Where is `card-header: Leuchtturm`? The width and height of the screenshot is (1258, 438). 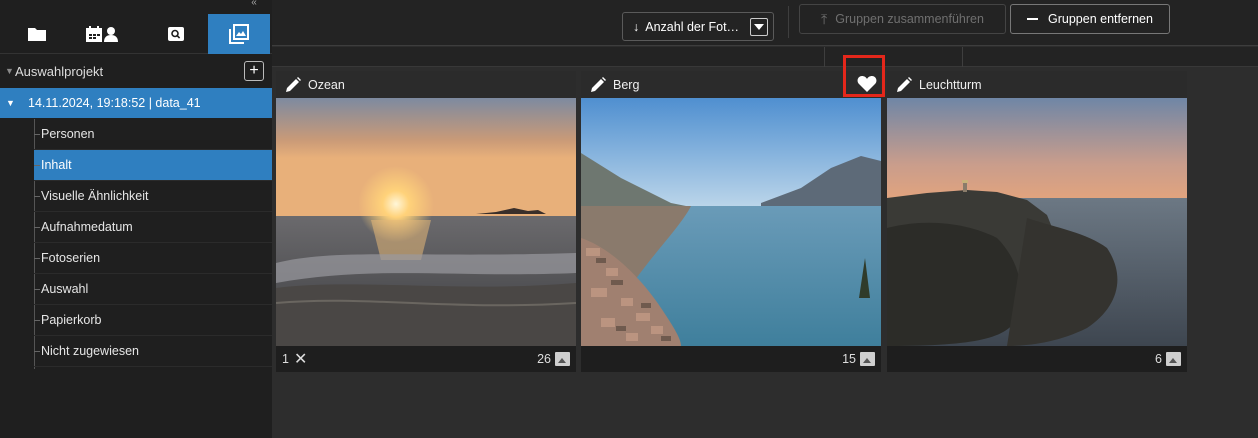 card-header: Leuchtturm is located at coordinates (1037, 84).